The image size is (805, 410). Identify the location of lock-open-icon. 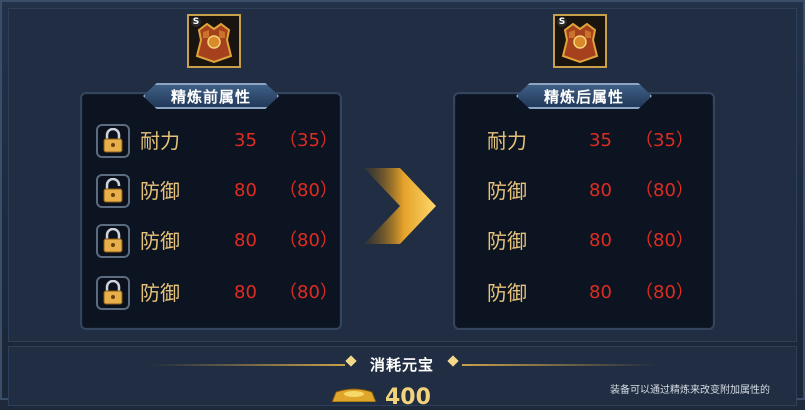
(113, 190).